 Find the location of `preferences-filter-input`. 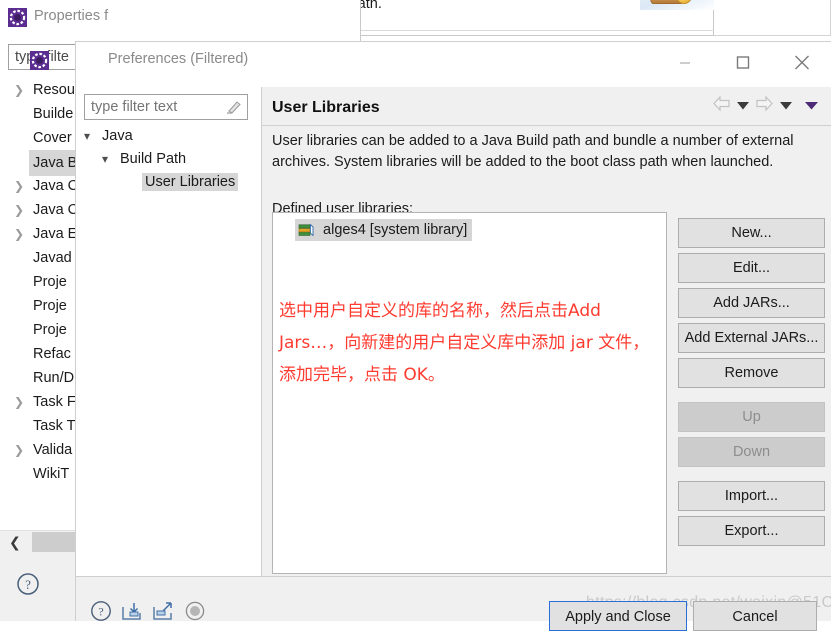

preferences-filter-input is located at coordinates (166, 107).